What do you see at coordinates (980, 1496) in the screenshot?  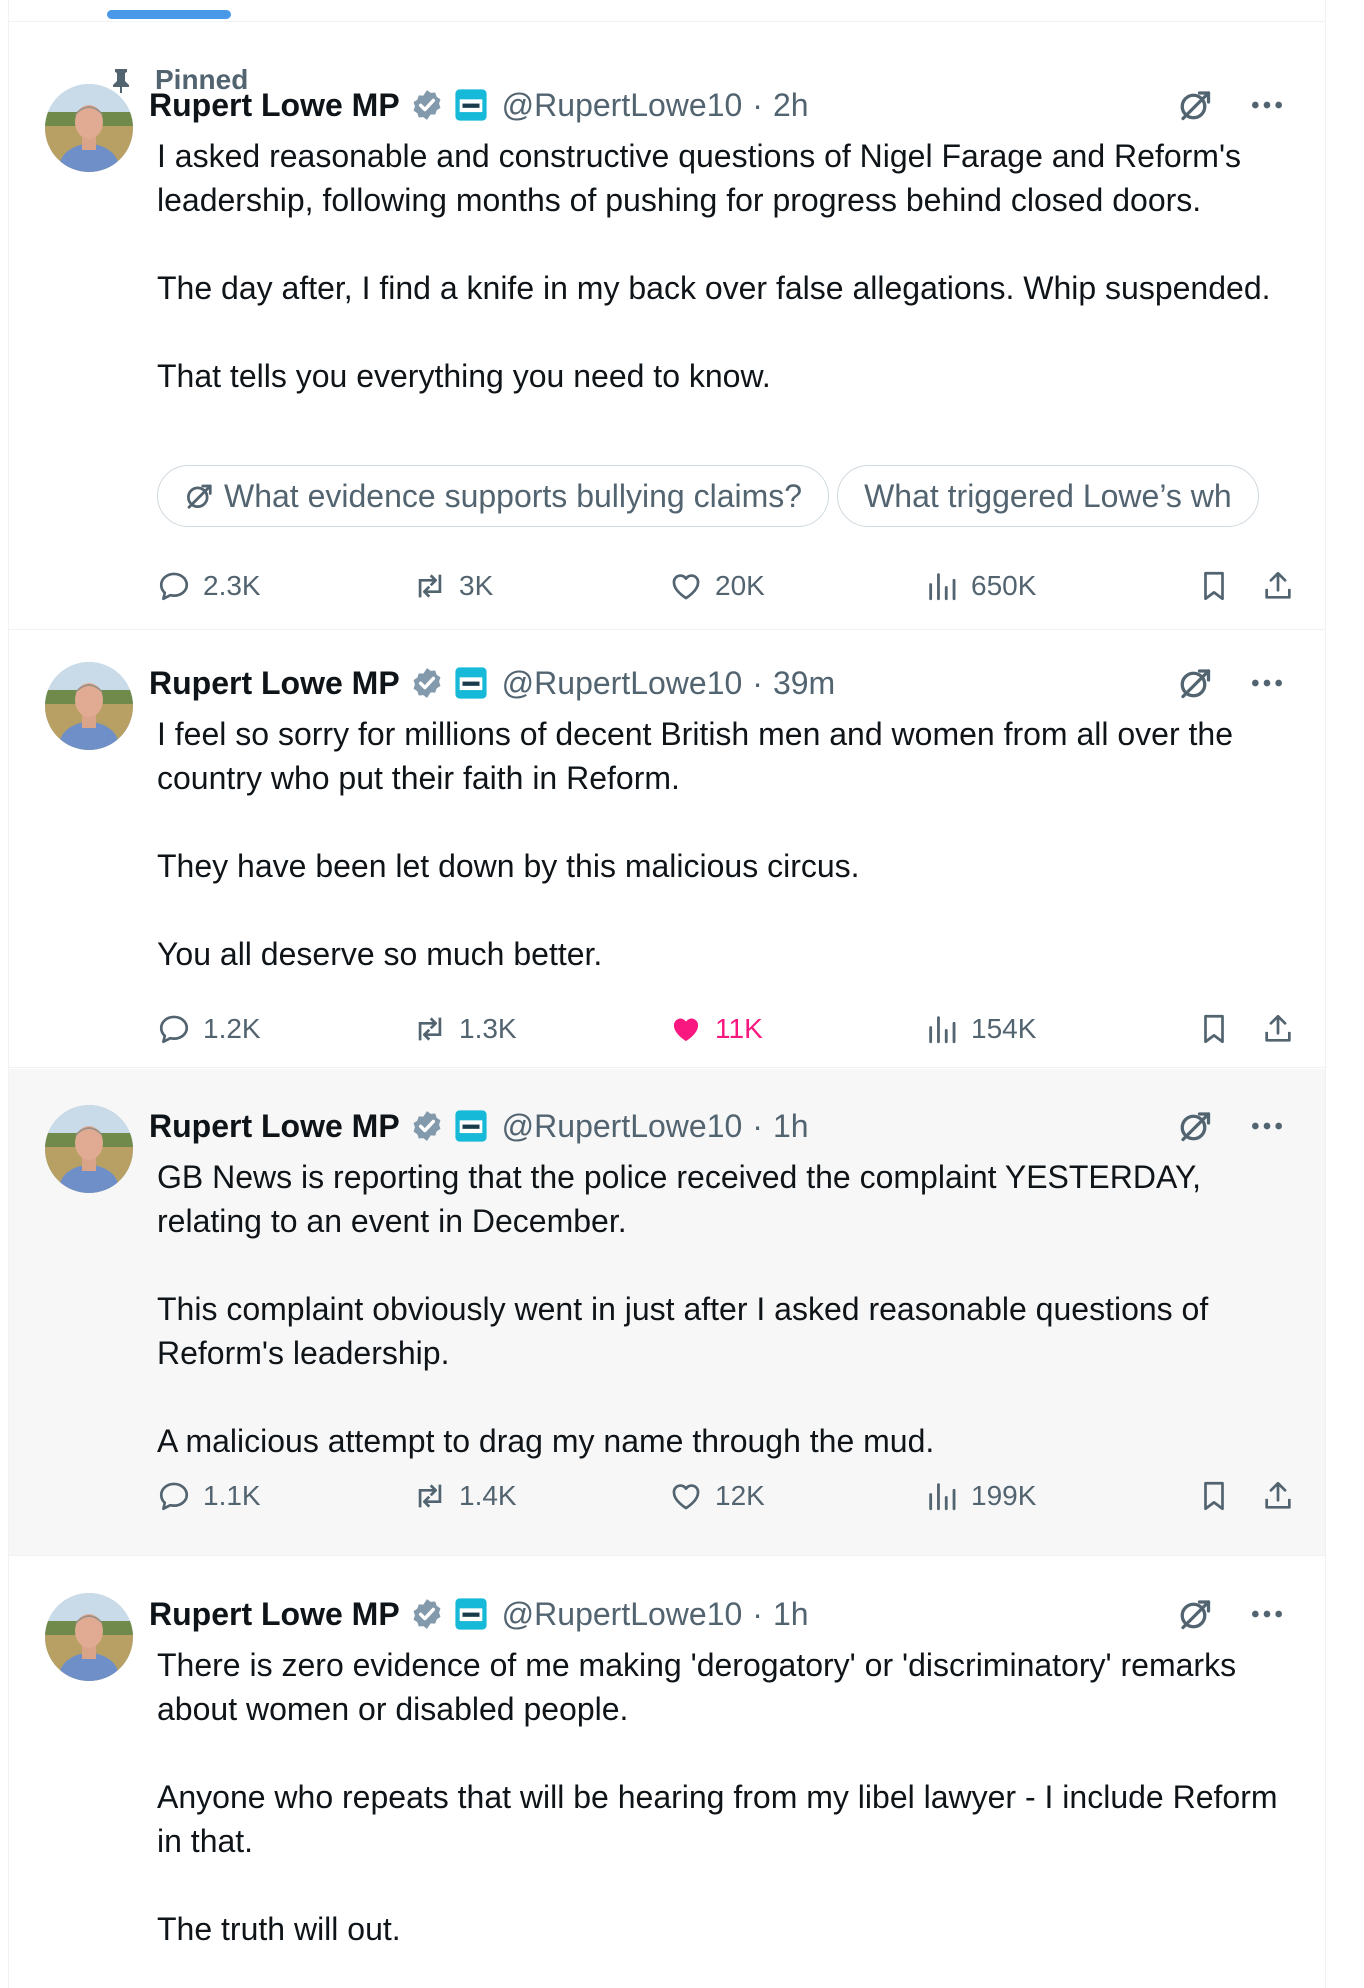 I see `views-button: 199K` at bounding box center [980, 1496].